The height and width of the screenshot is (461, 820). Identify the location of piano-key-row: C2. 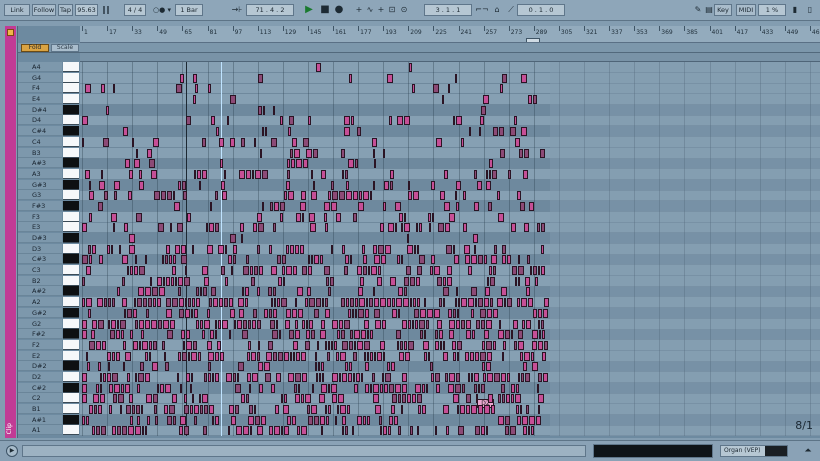
(49, 398).